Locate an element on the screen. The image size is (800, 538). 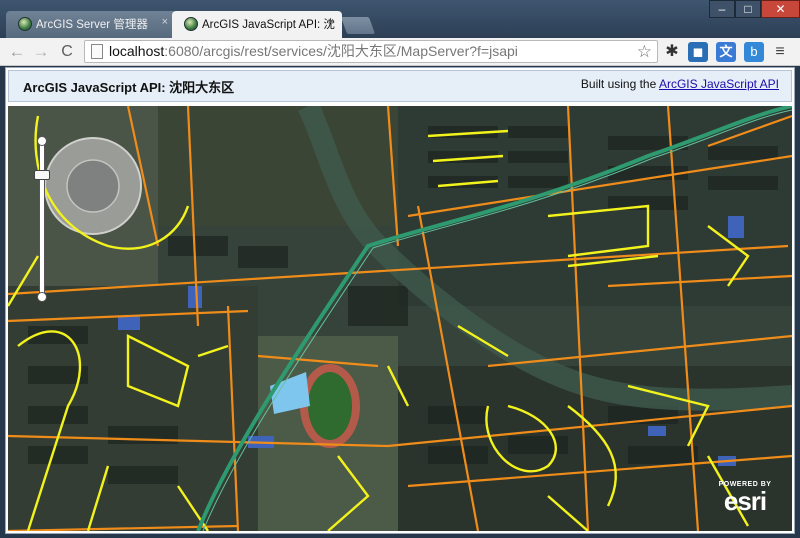
zoom-in-button is located at coordinates (42, 141).